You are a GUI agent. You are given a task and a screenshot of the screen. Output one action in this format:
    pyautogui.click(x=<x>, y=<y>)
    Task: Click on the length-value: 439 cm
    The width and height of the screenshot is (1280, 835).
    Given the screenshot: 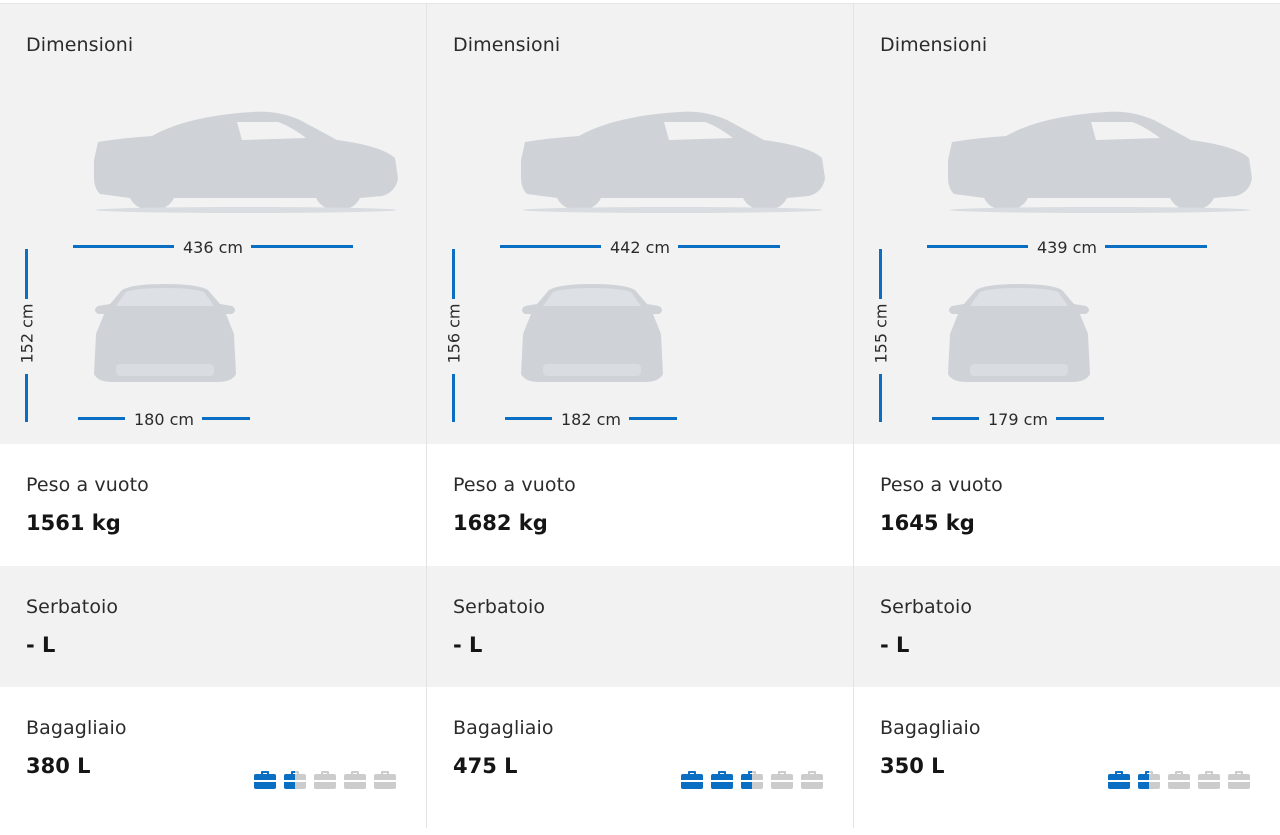 What is the action you would take?
    pyautogui.click(x=1066, y=247)
    